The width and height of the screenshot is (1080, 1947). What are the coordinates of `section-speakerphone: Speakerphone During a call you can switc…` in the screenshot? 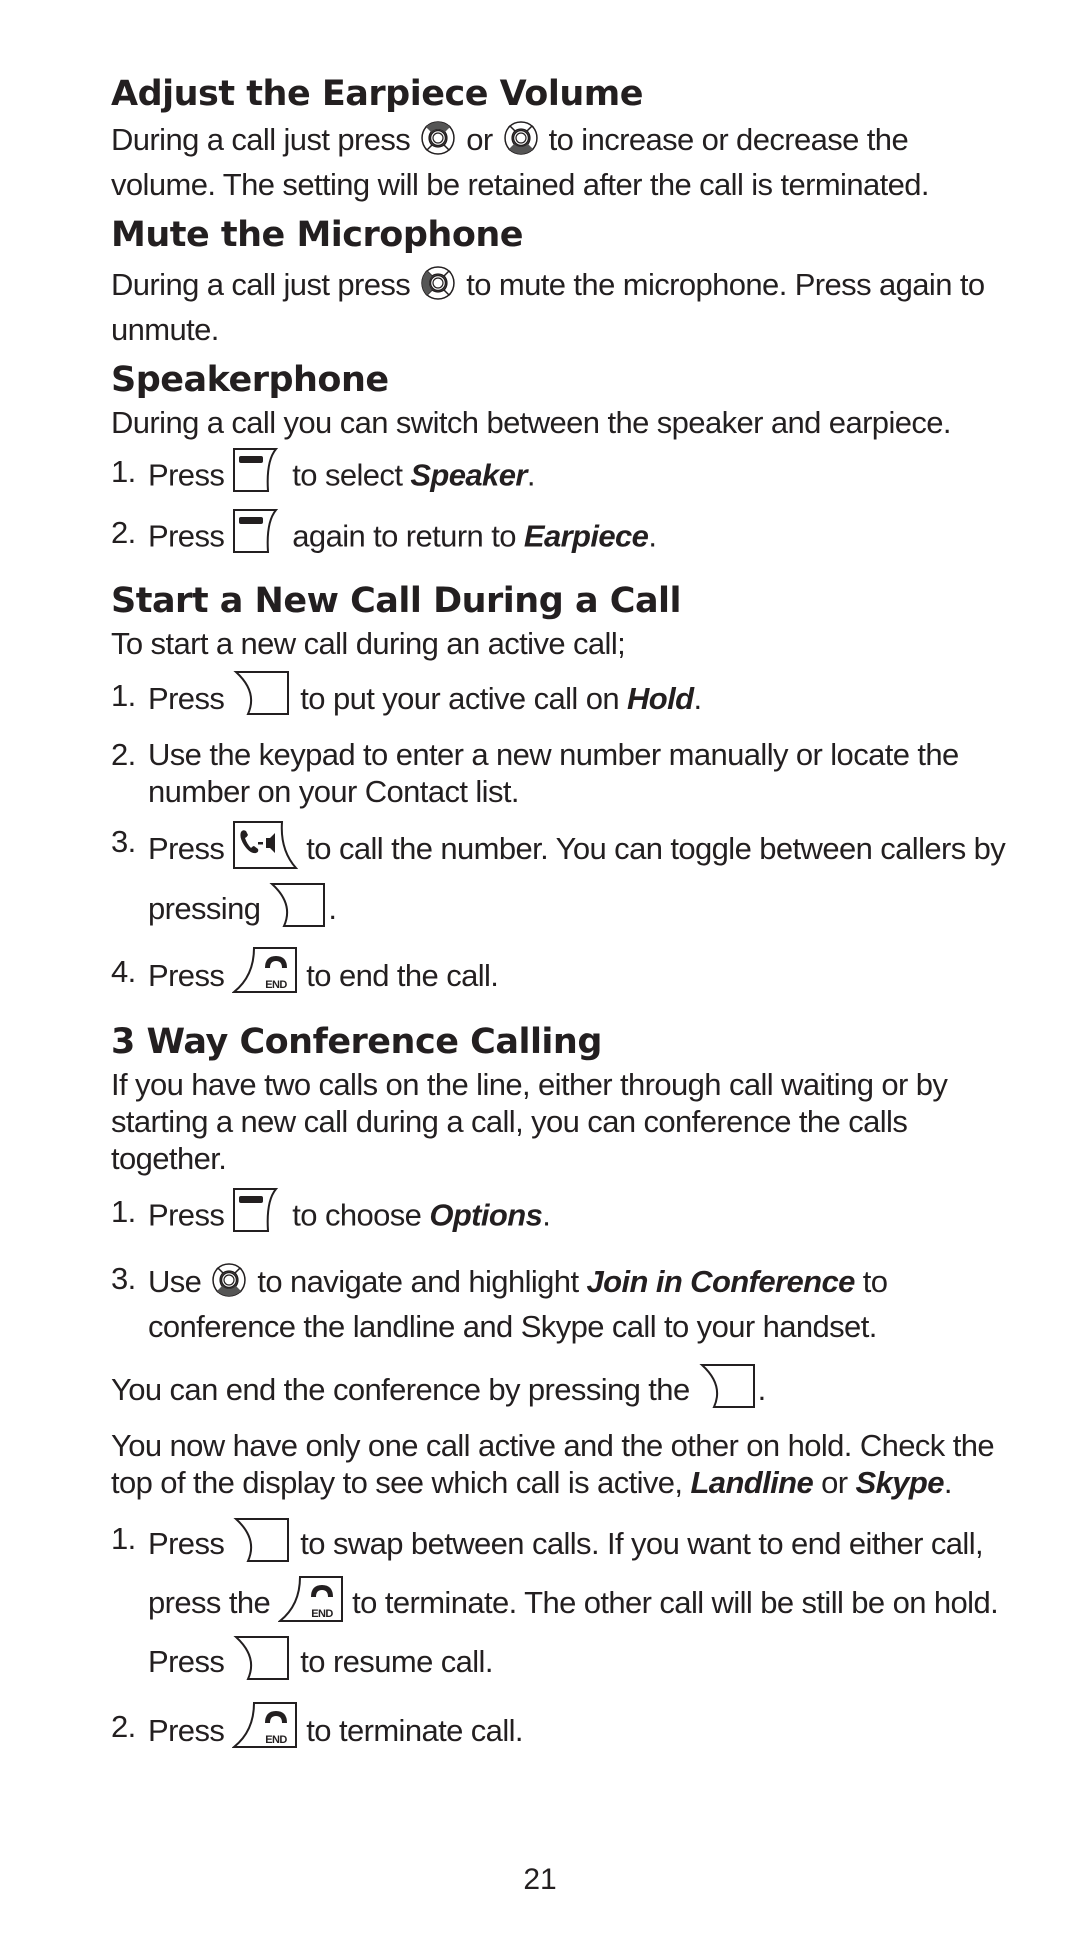 It's located at (561, 462).